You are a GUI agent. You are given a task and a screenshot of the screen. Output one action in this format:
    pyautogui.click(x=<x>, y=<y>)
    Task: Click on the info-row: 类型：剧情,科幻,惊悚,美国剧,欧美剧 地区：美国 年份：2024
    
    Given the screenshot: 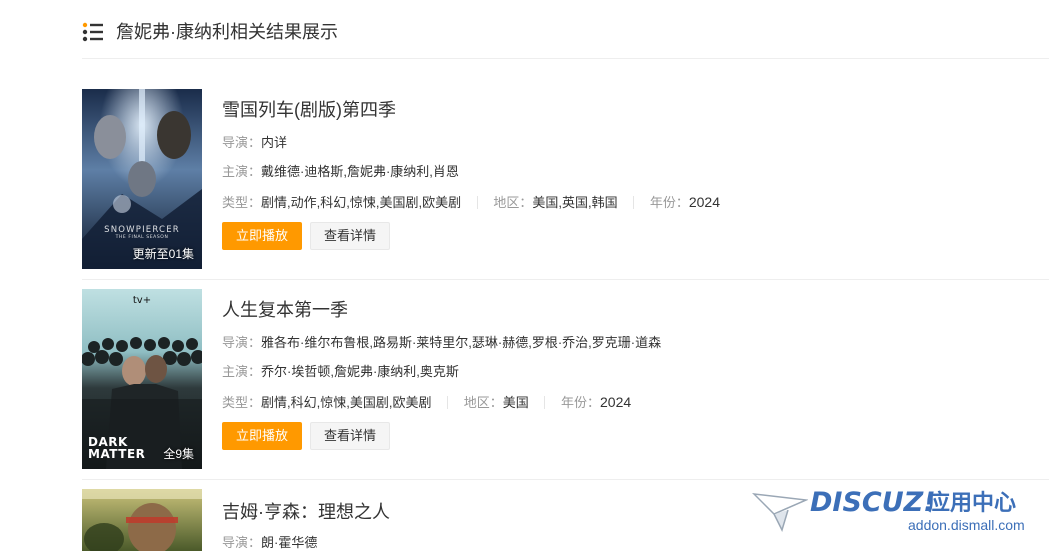 What is the action you would take?
    pyautogui.click(x=426, y=402)
    